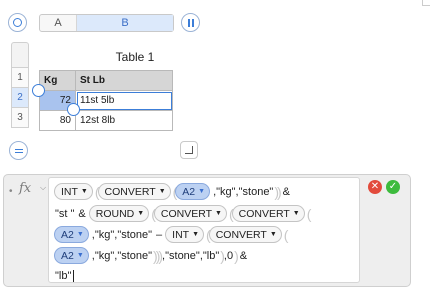 The image size is (430, 297). I want to click on token-round: ROUND ▼, so click(119, 213).